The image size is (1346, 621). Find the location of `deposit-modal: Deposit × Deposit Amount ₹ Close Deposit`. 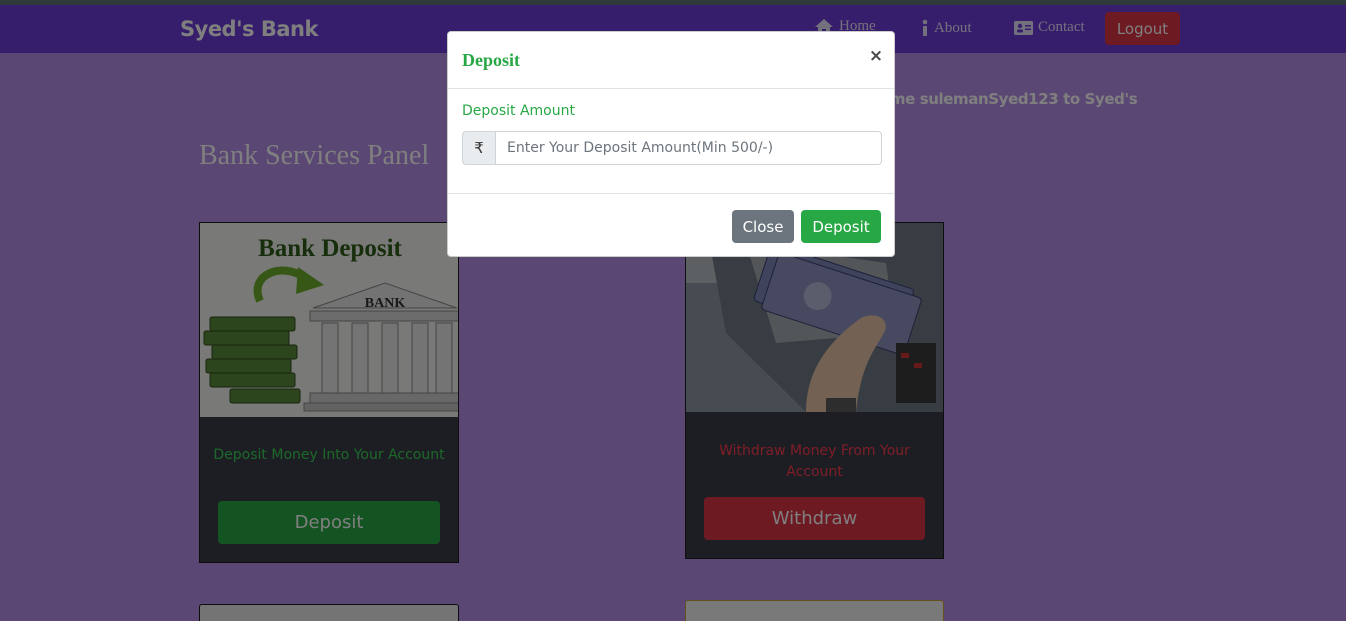

deposit-modal: Deposit × Deposit Amount ₹ Close Deposit is located at coordinates (671, 144).